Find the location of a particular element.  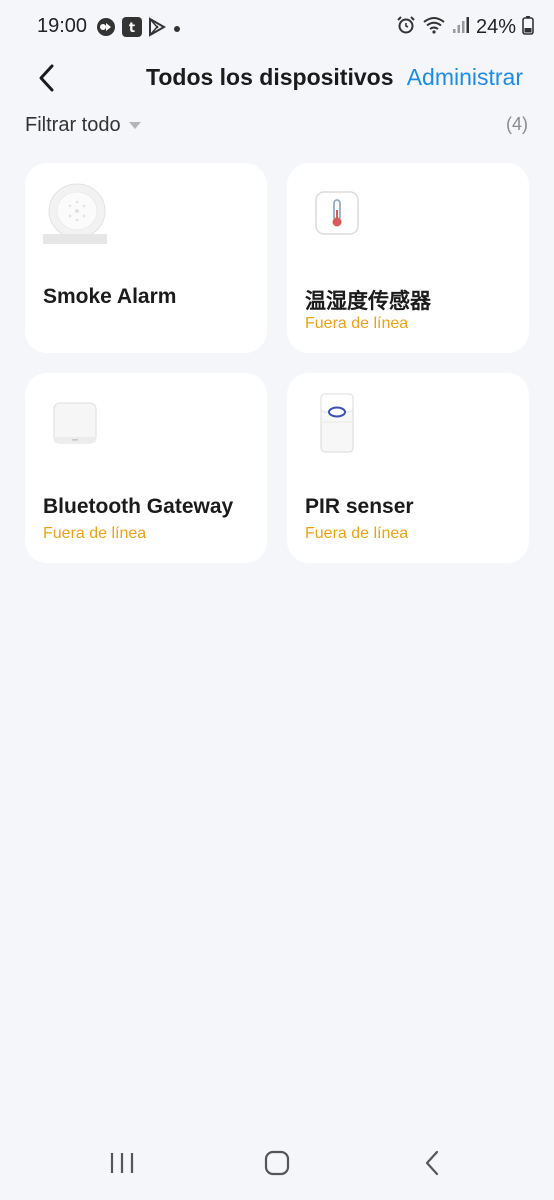

play-store-icon is located at coordinates (157, 29).